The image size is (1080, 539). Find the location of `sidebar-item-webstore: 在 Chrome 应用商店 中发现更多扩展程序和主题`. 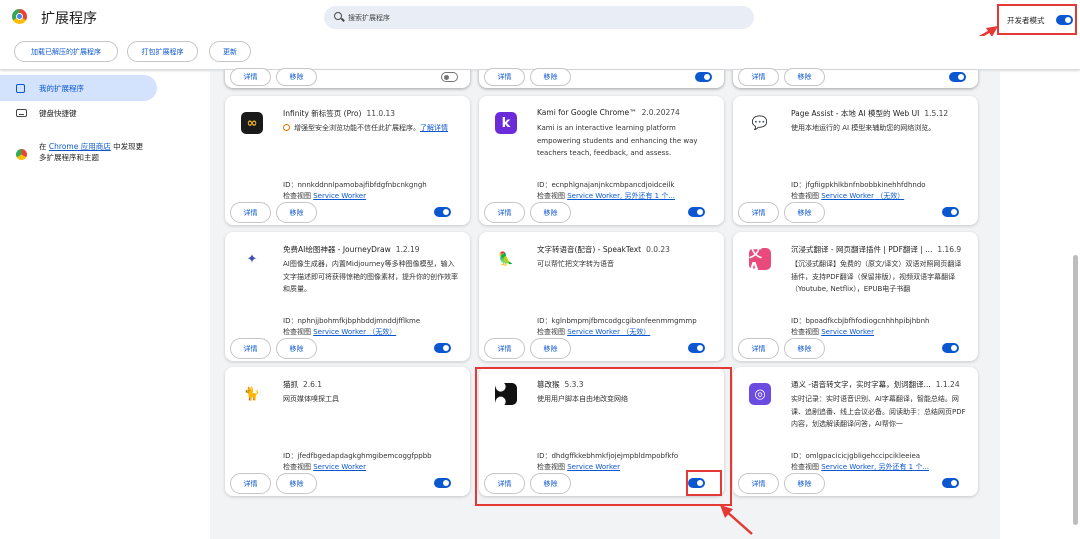

sidebar-item-webstore: 在 Chrome 应用商店 中发现更多扩展程序和主题 is located at coordinates (78, 154).